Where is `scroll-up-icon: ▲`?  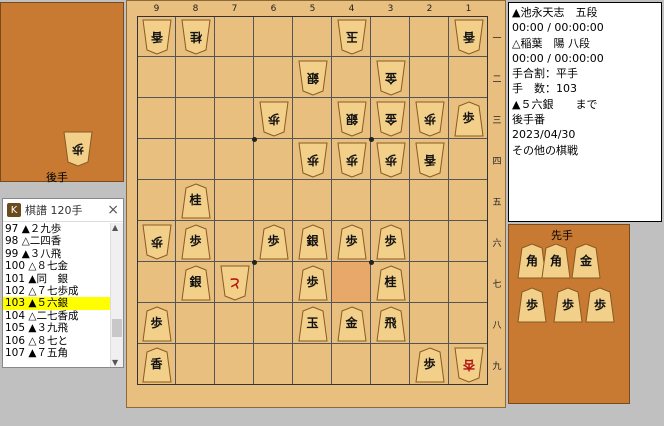 scroll-up-icon: ▲ is located at coordinates (115, 227).